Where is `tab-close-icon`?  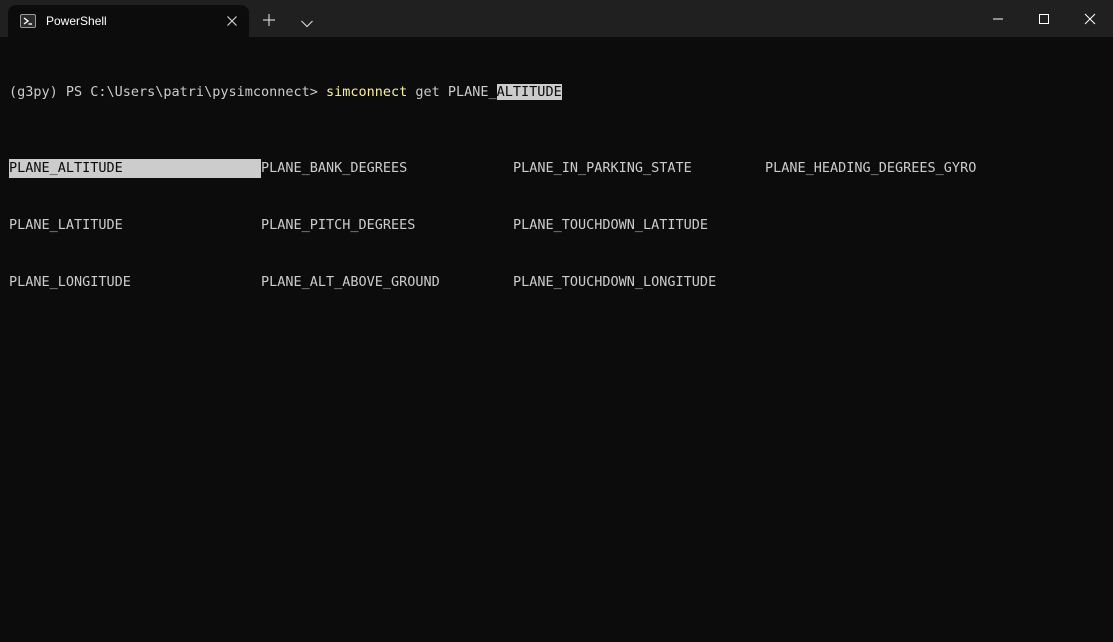
tab-close-icon is located at coordinates (232, 21).